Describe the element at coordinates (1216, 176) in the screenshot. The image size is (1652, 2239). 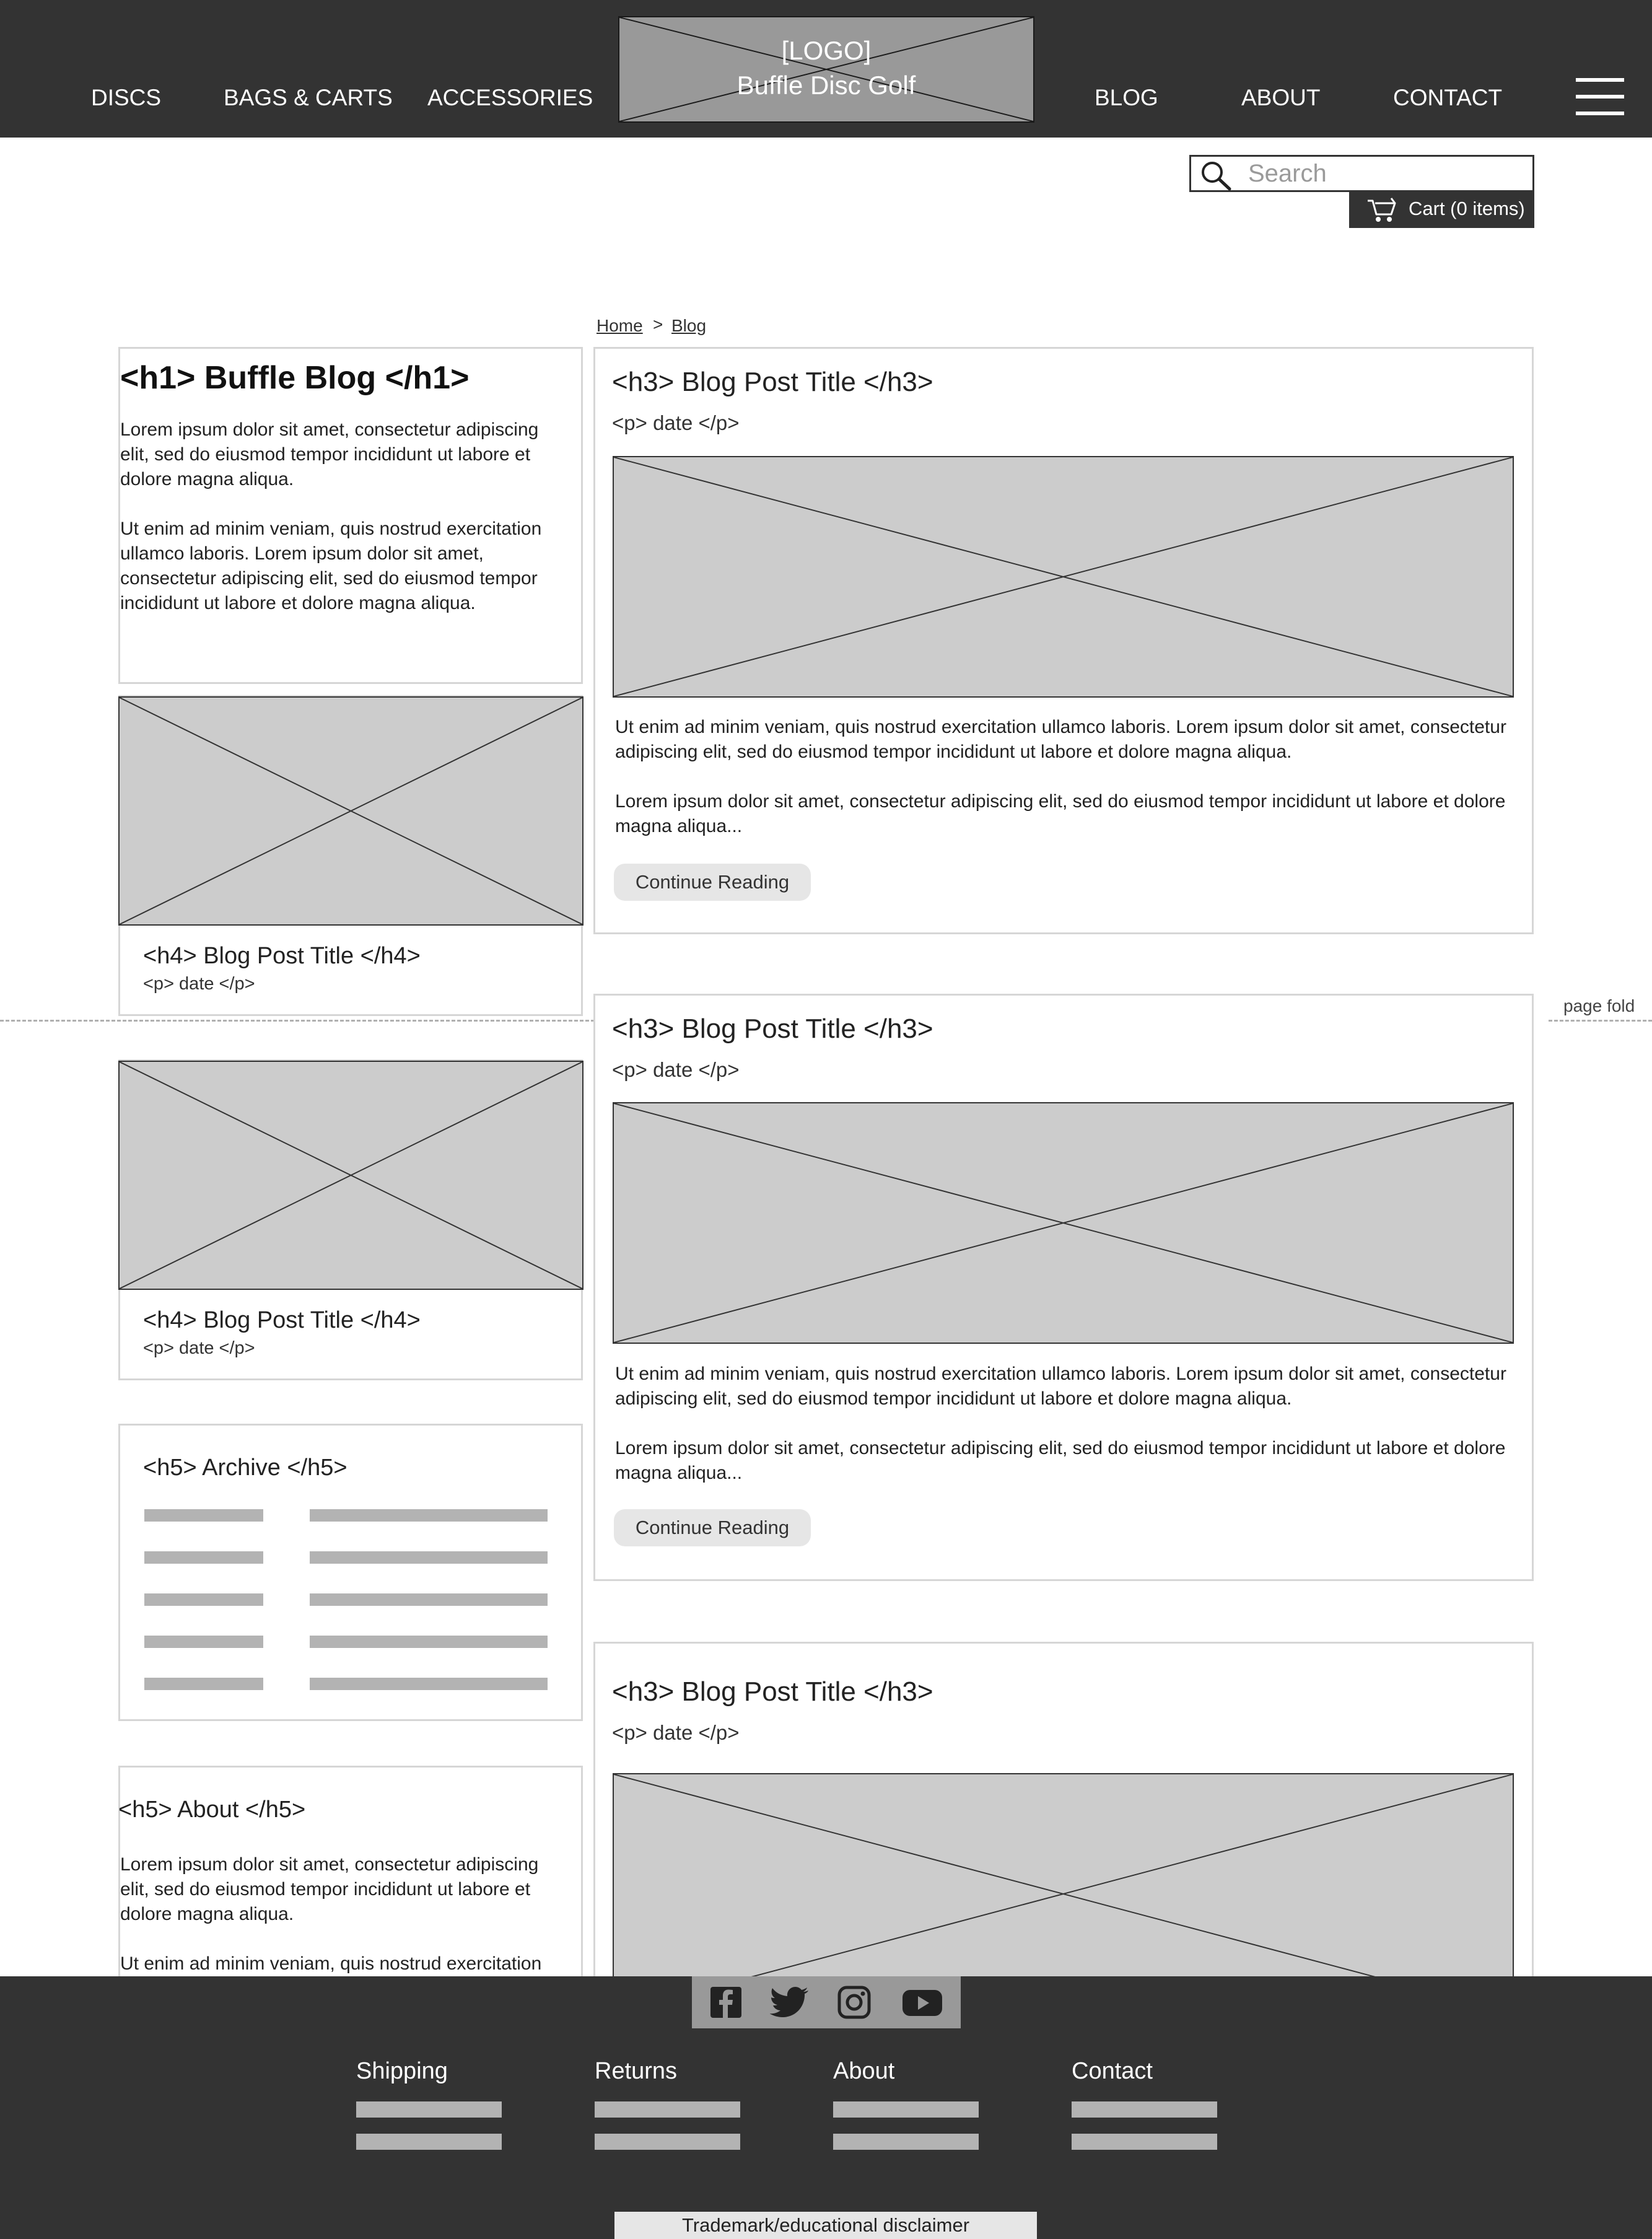
I see `search-icon` at that location.